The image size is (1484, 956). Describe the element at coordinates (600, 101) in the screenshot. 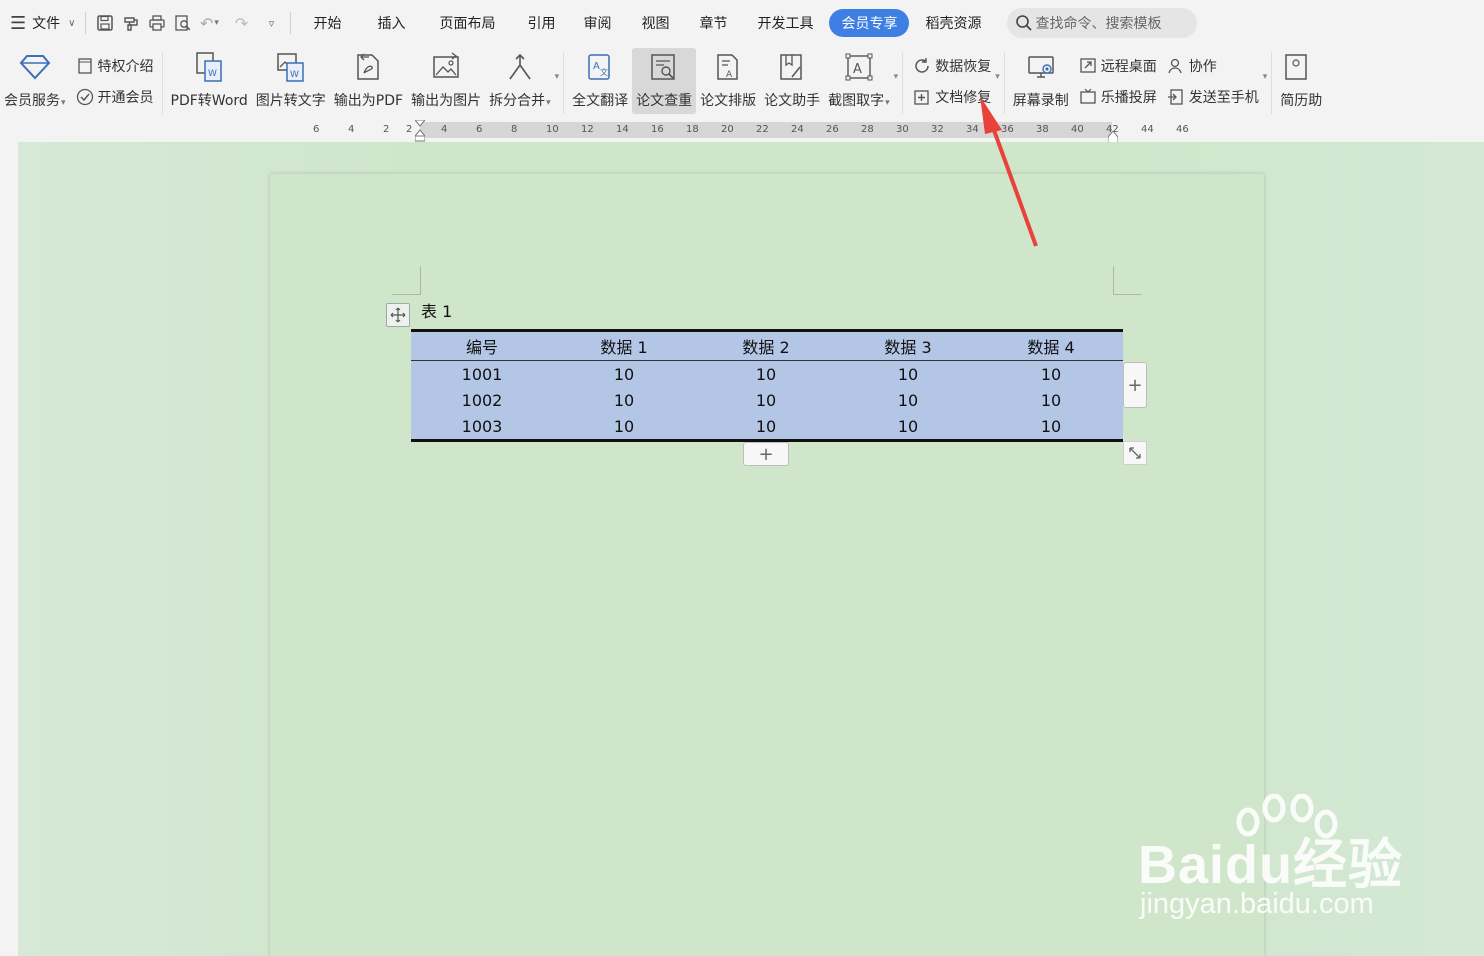

I see `full-translate-label: 全文翻译` at that location.